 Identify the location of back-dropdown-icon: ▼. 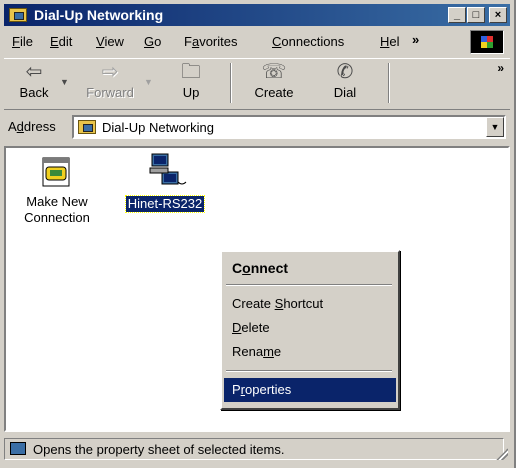
(64, 82).